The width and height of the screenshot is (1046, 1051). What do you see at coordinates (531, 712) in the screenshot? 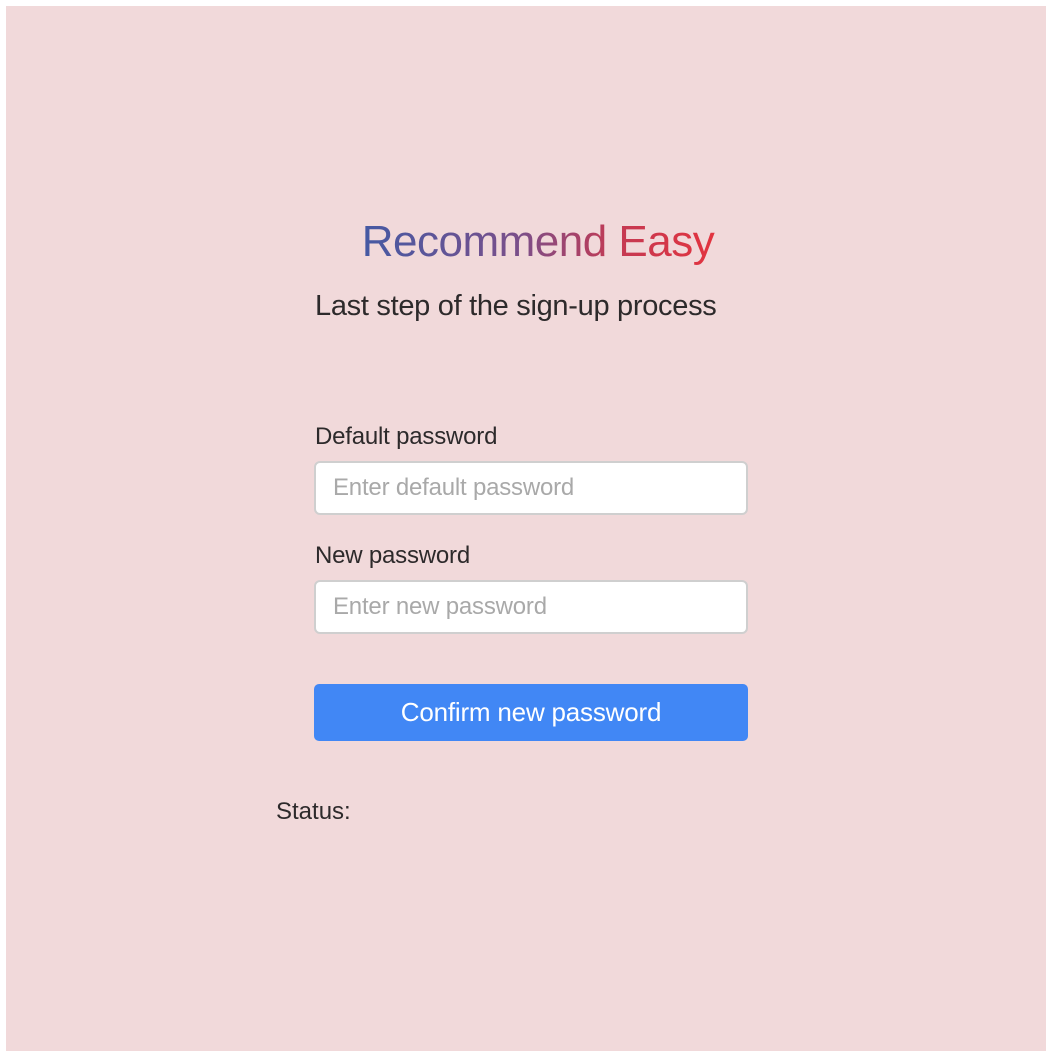
I see `confirm-password-button: Confirm new password` at bounding box center [531, 712].